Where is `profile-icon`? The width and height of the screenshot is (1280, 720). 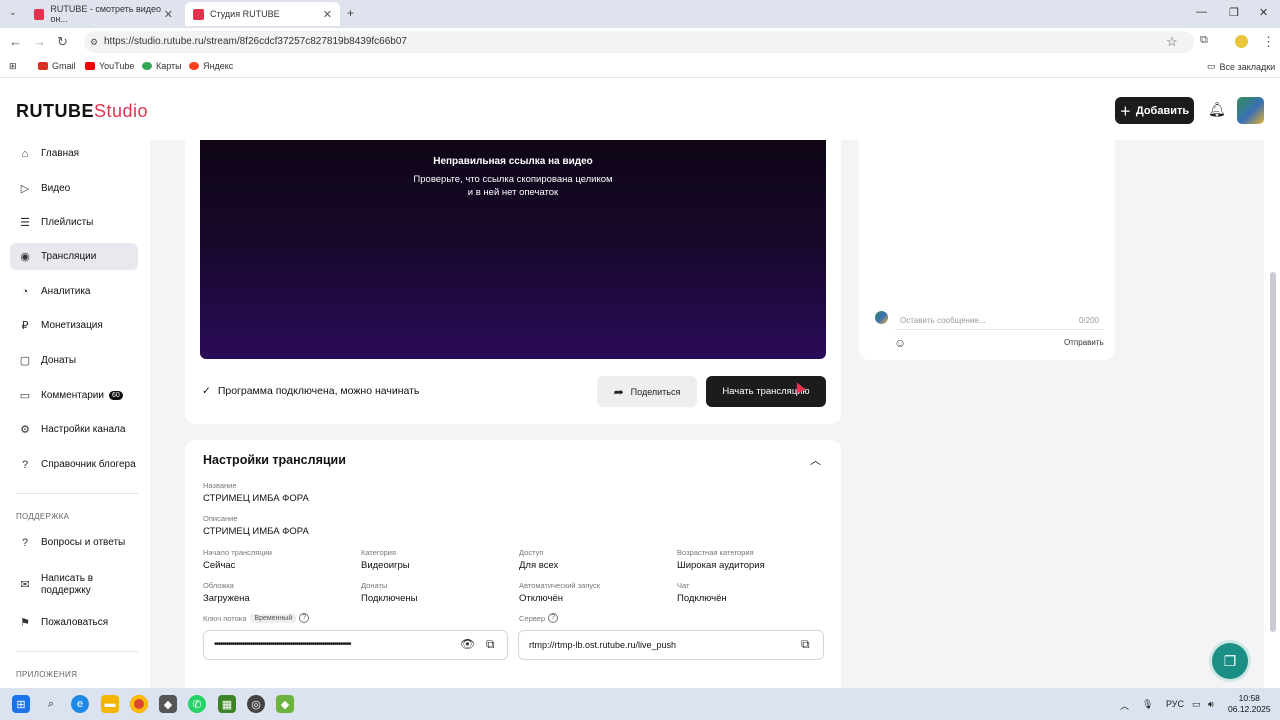
profile-icon is located at coordinates (1241, 41).